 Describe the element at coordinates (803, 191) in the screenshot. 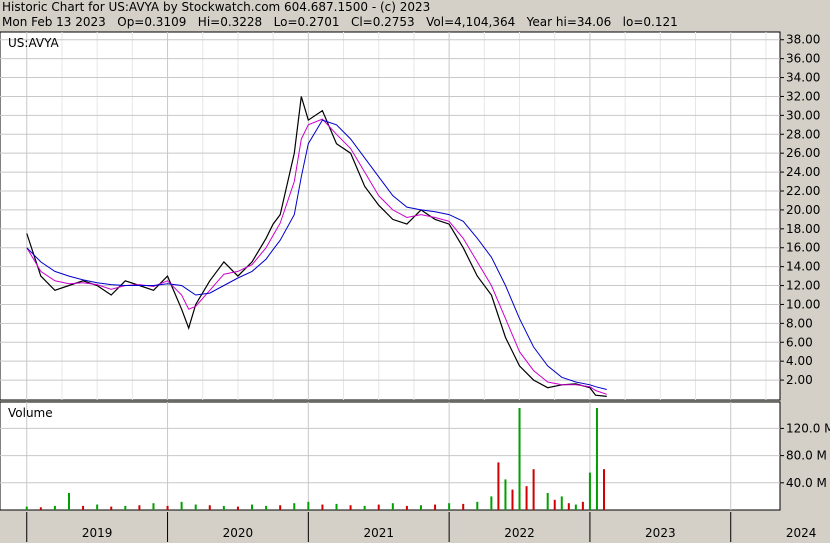

I see `y-tick-label: 22.00` at that location.